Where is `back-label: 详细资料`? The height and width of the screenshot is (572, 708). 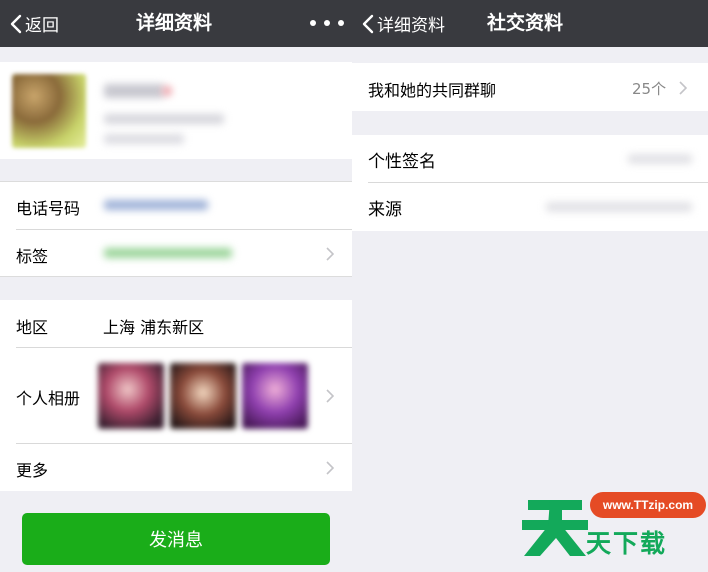 back-label: 详细资料 is located at coordinates (411, 26).